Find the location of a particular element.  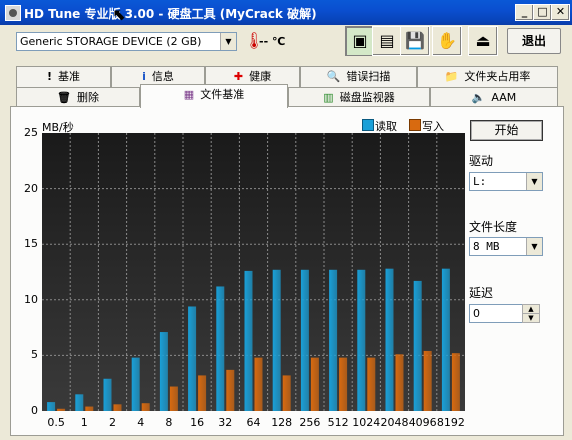

tab-folder-usage: 📁 文件夹占用率 is located at coordinates (487, 76).